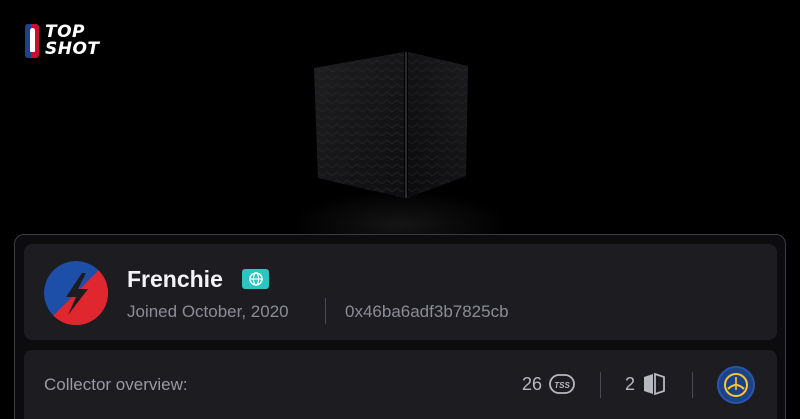 This screenshot has height=419, width=800. What do you see at coordinates (255, 279) in the screenshot?
I see `globe-icon` at bounding box center [255, 279].